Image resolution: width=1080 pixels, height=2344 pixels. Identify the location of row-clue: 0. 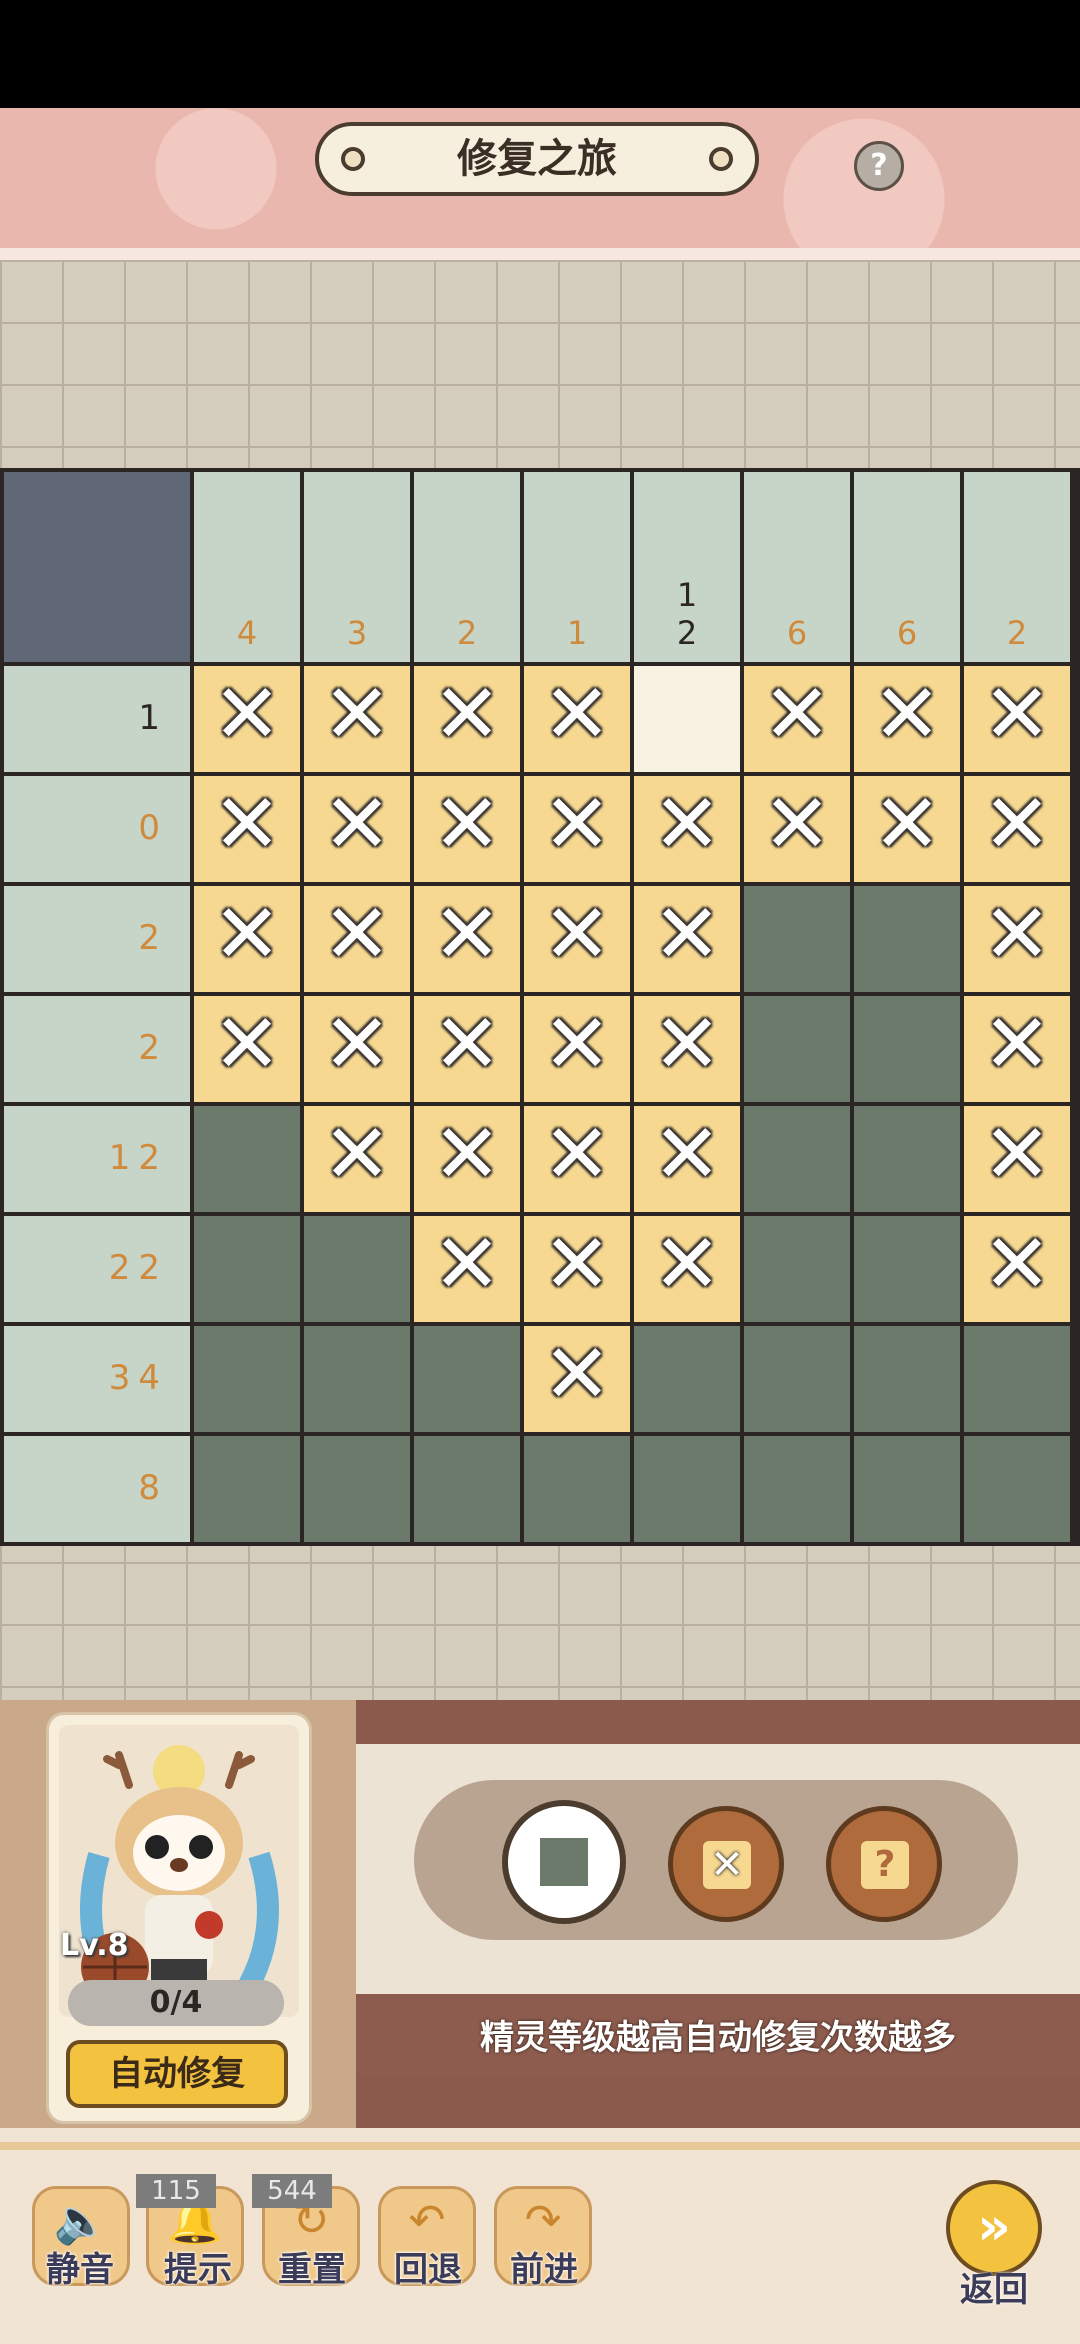
(97, 829).